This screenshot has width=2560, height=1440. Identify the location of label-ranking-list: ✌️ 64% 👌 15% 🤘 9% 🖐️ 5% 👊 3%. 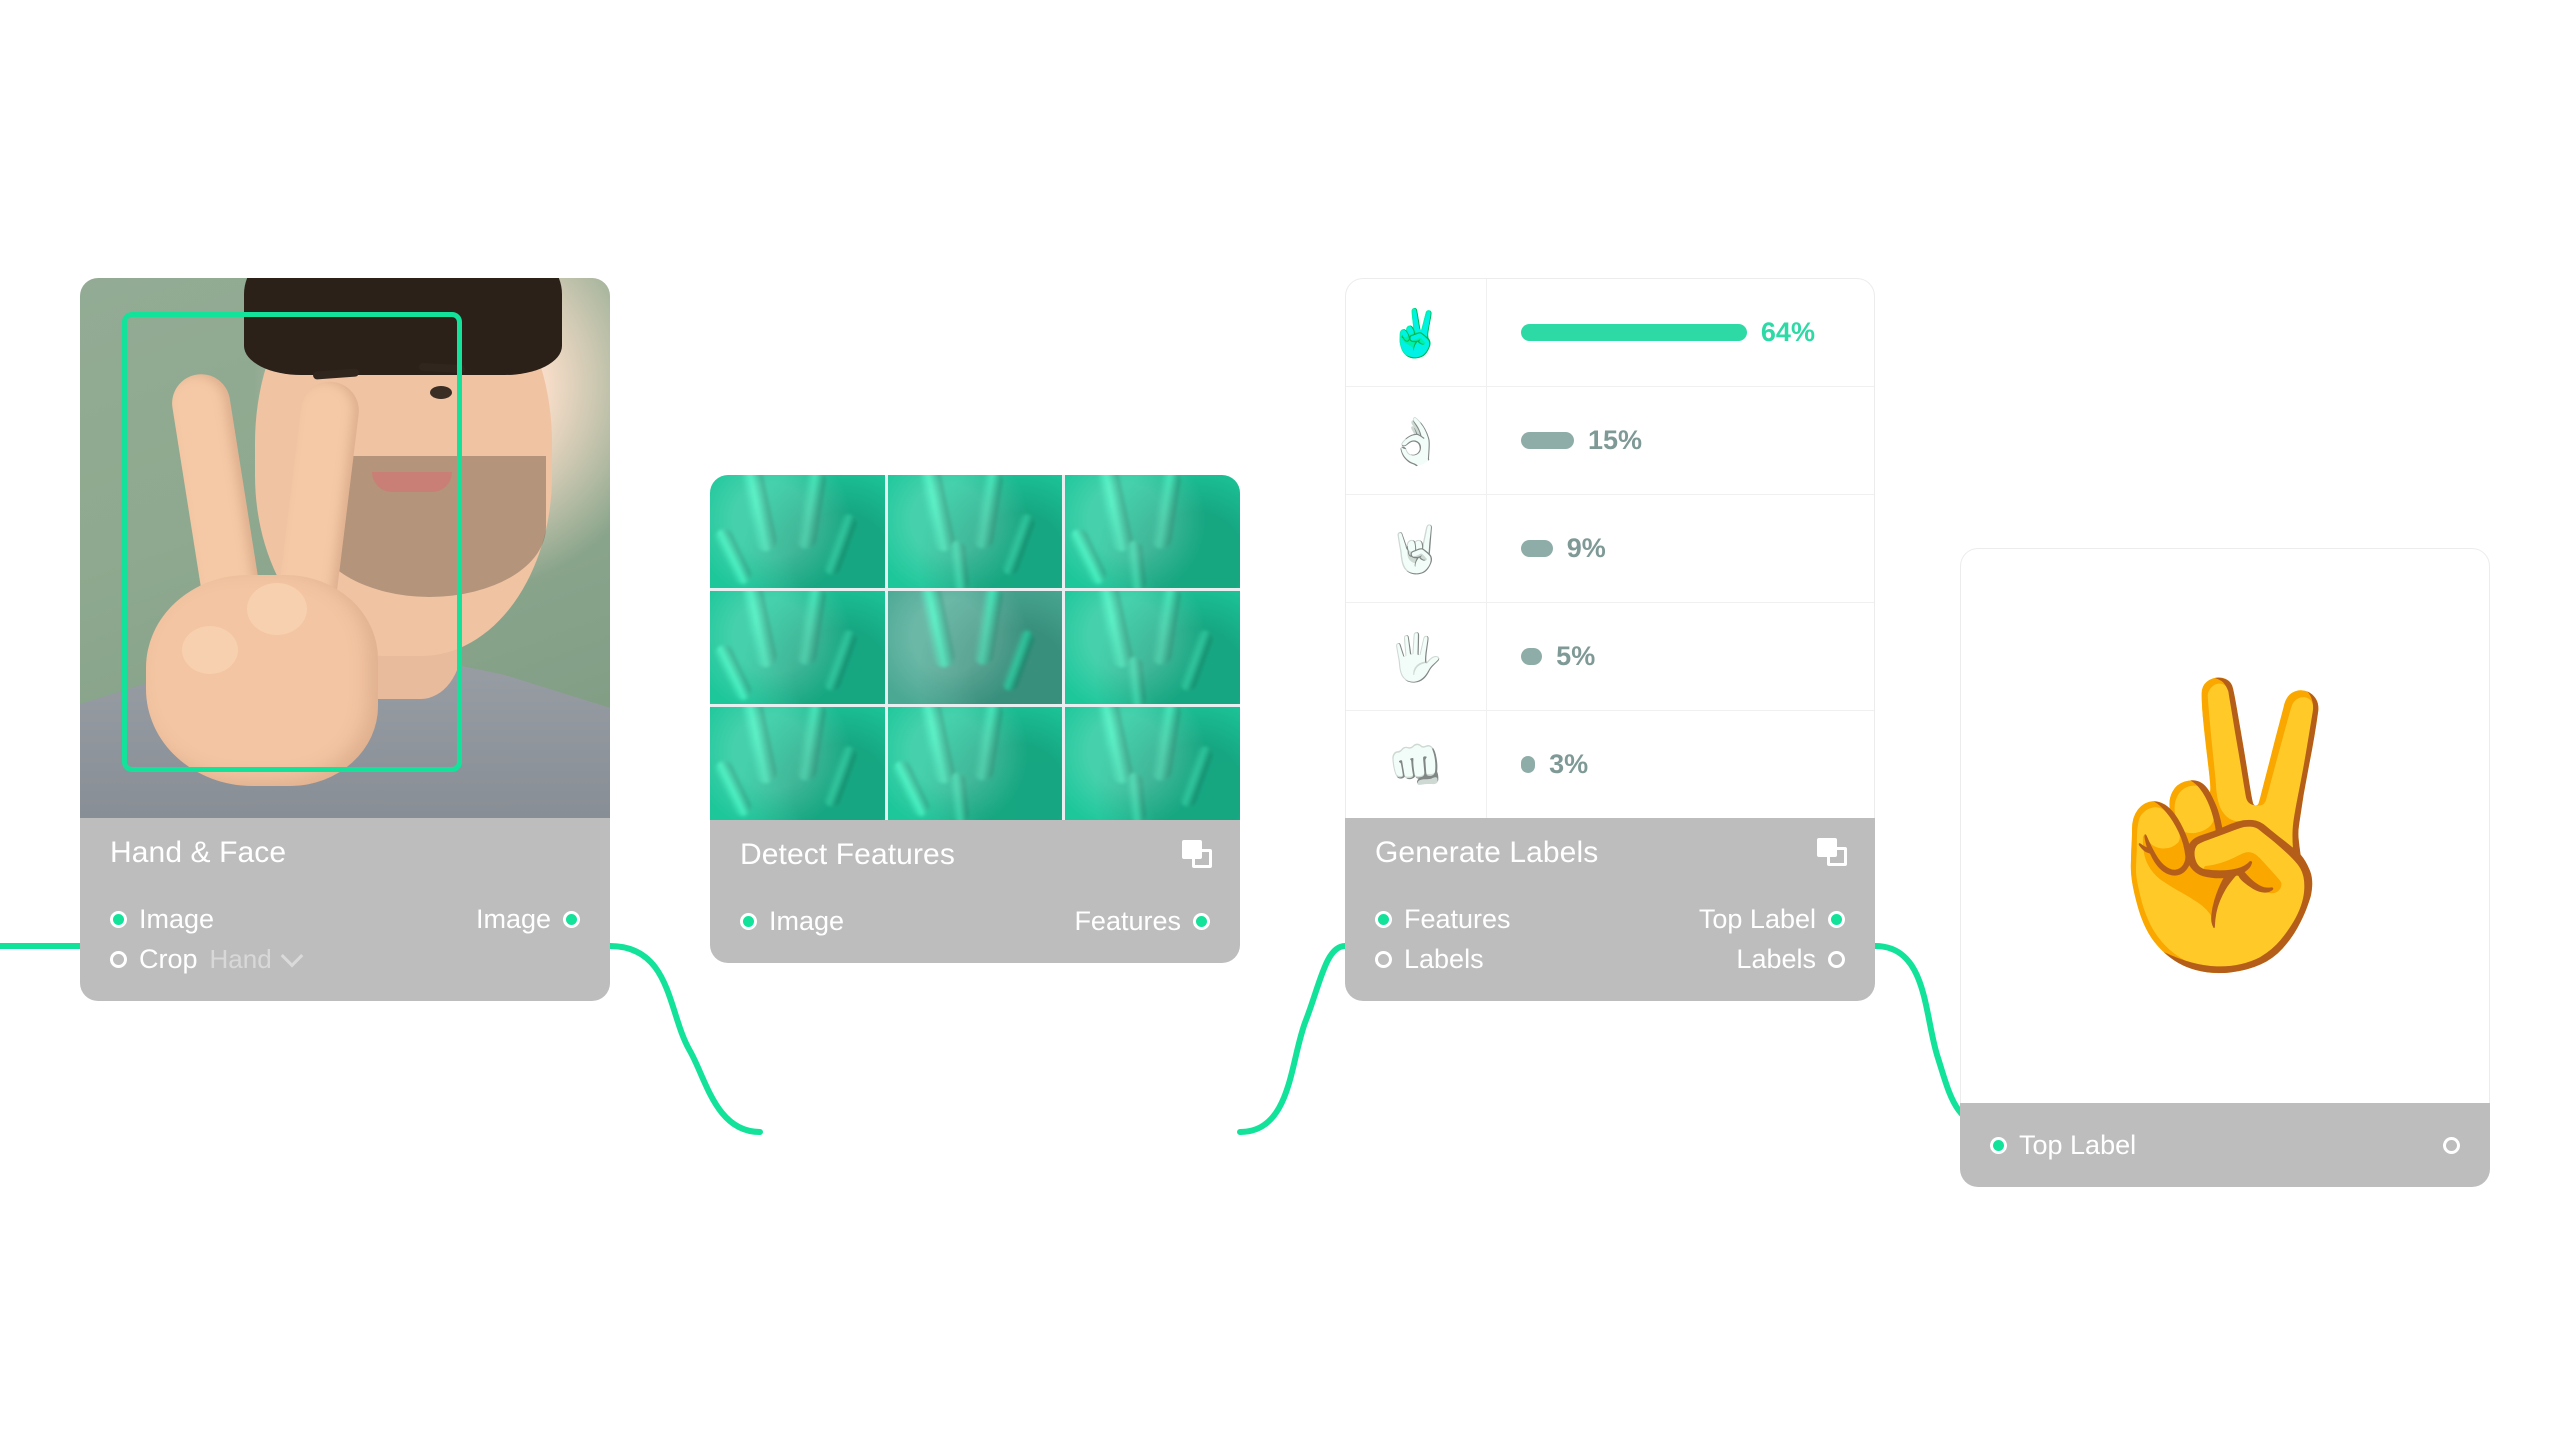
(1610, 548).